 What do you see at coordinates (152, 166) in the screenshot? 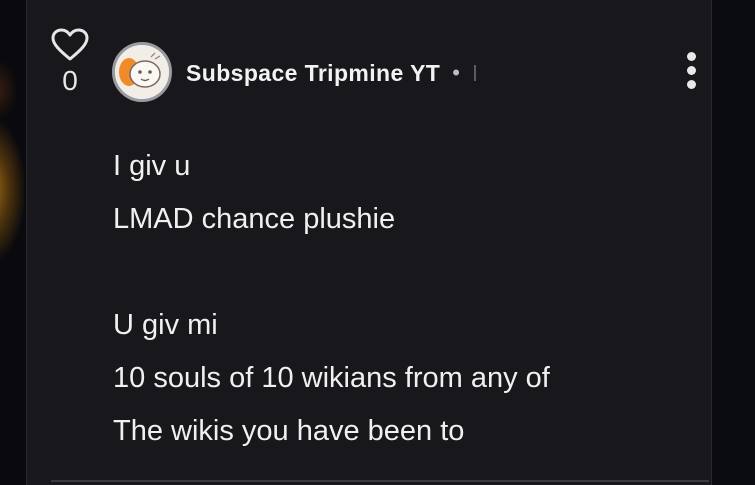
I see `comment-line: I giv u` at bounding box center [152, 166].